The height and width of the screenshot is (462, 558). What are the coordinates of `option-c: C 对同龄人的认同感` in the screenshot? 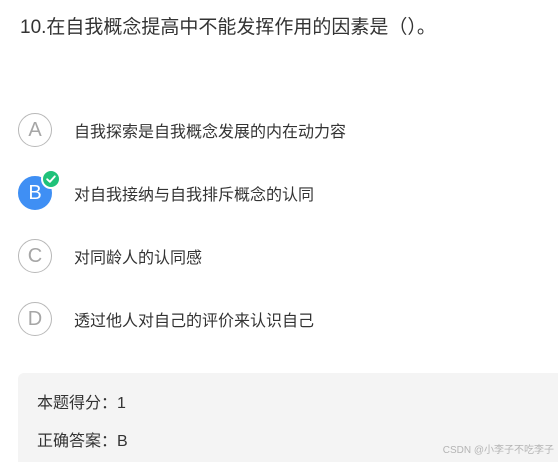 It's located at (278, 256).